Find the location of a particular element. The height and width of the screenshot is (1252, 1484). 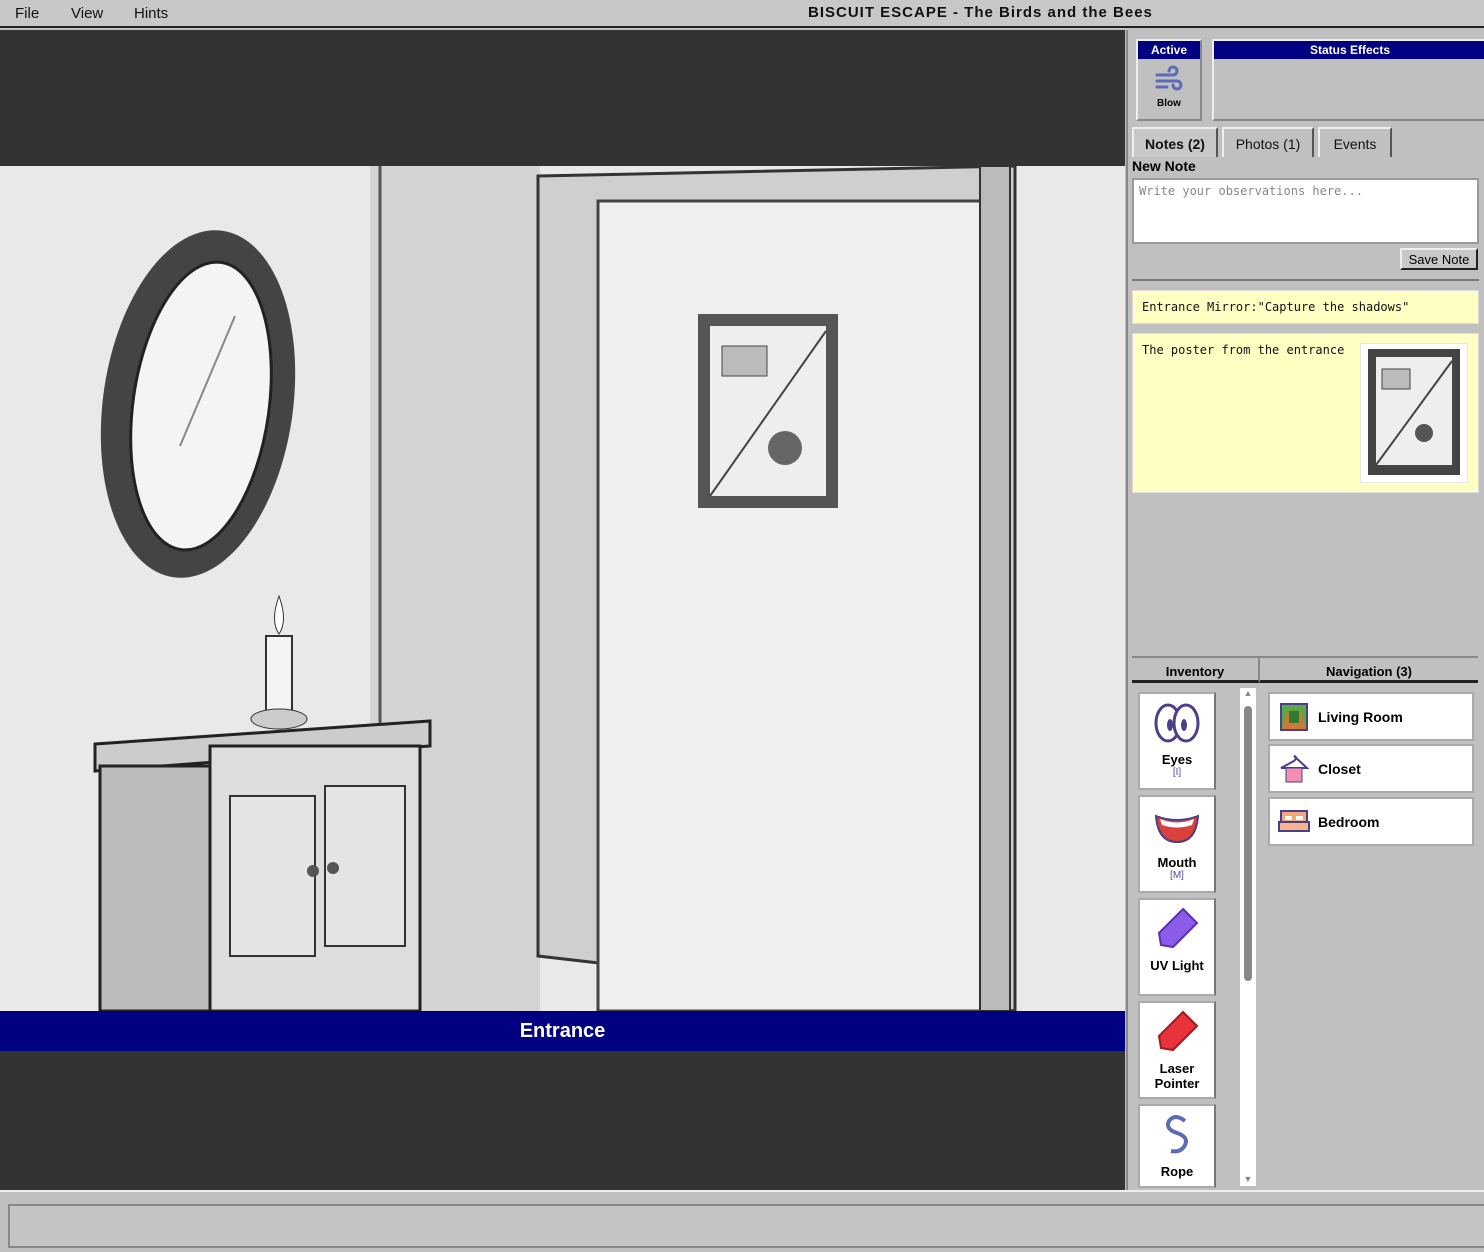

laser-pointer-icon is located at coordinates (1178, 1031).